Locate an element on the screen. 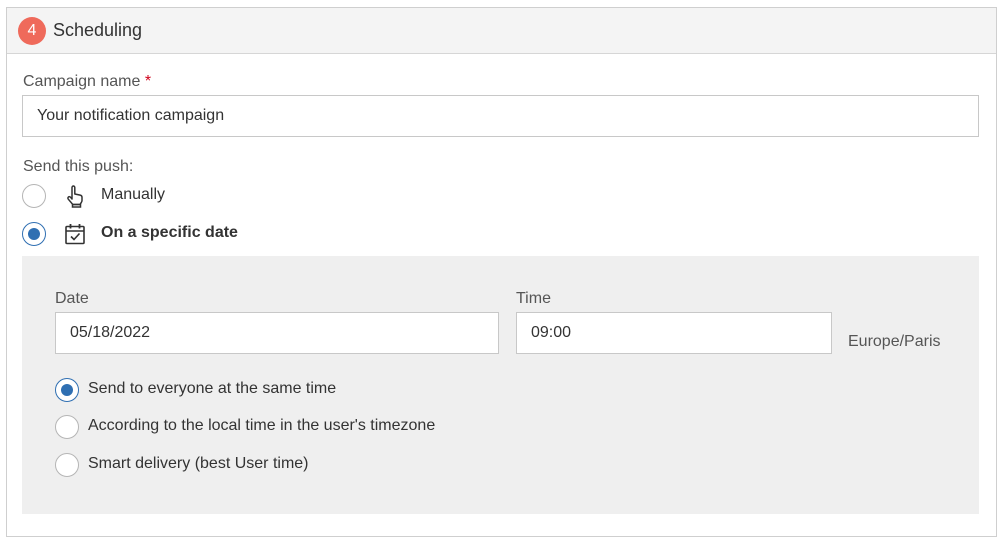  option-same-time-label: Send to everyone at the same time is located at coordinates (212, 388).